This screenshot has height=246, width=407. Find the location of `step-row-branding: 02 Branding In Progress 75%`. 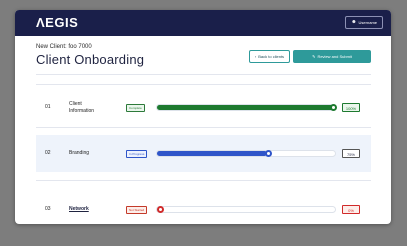

step-row-branding: 02 Branding In Progress 75% is located at coordinates (203, 153).